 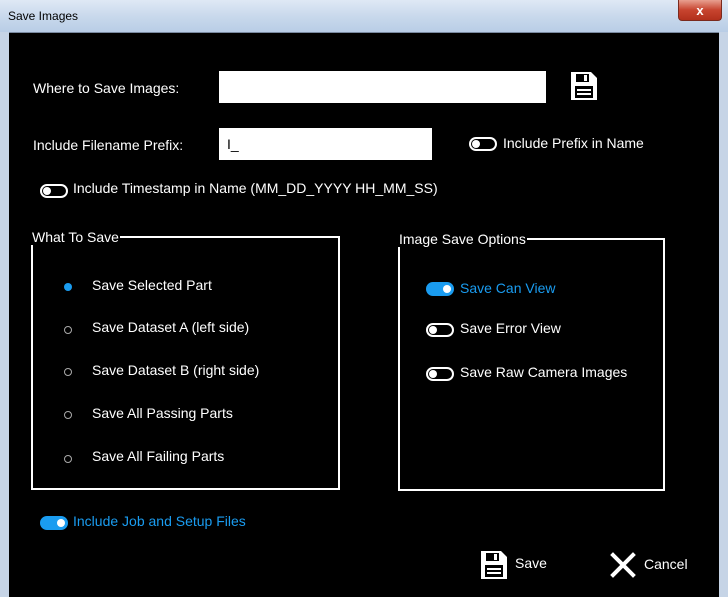 What do you see at coordinates (440, 289) in the screenshot?
I see `save-can-view-toggle` at bounding box center [440, 289].